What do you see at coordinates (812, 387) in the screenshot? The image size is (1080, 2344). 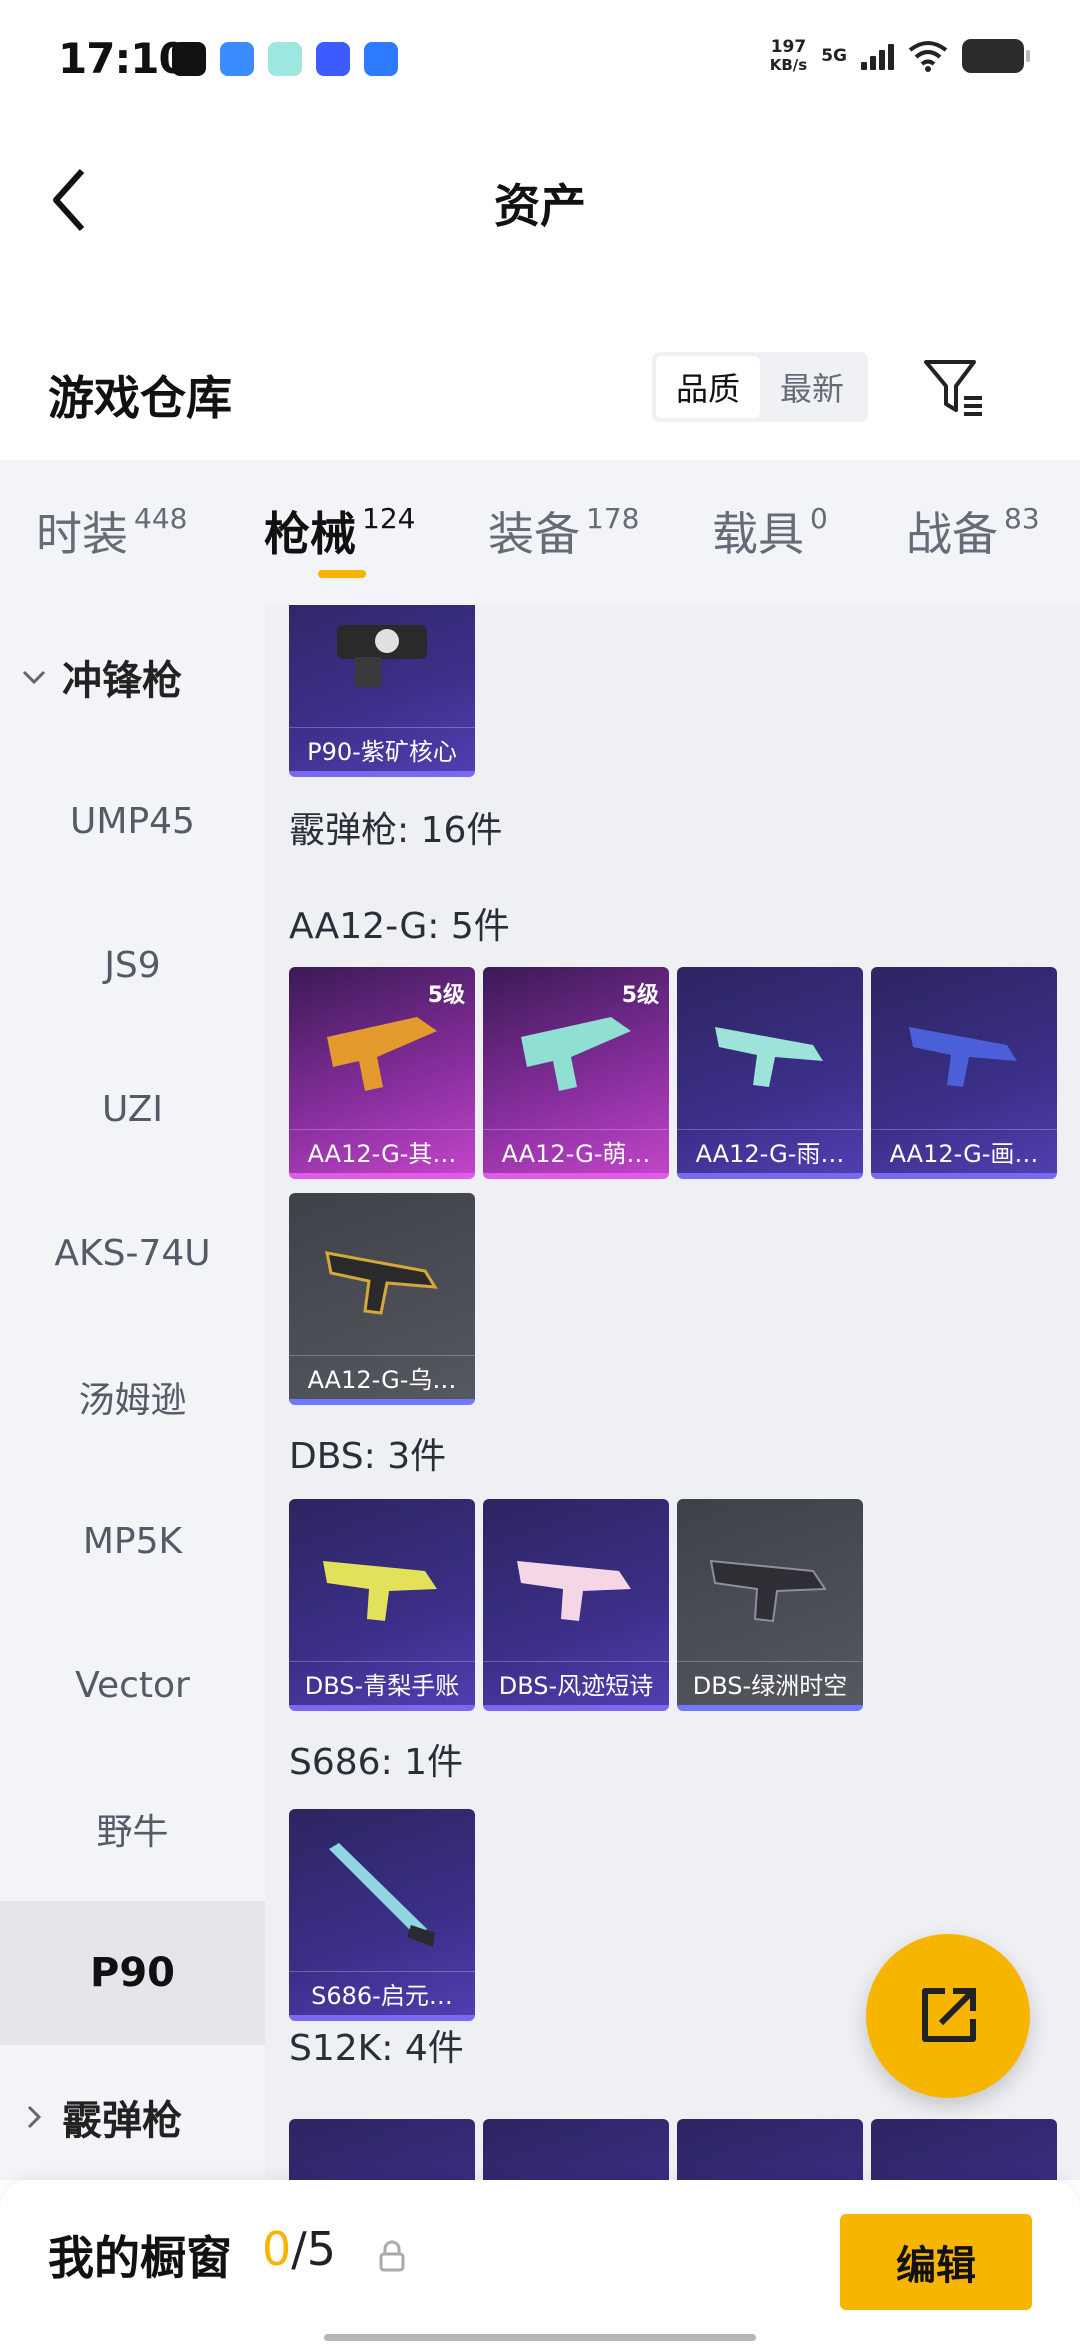 I see `sort-newest: 最新` at bounding box center [812, 387].